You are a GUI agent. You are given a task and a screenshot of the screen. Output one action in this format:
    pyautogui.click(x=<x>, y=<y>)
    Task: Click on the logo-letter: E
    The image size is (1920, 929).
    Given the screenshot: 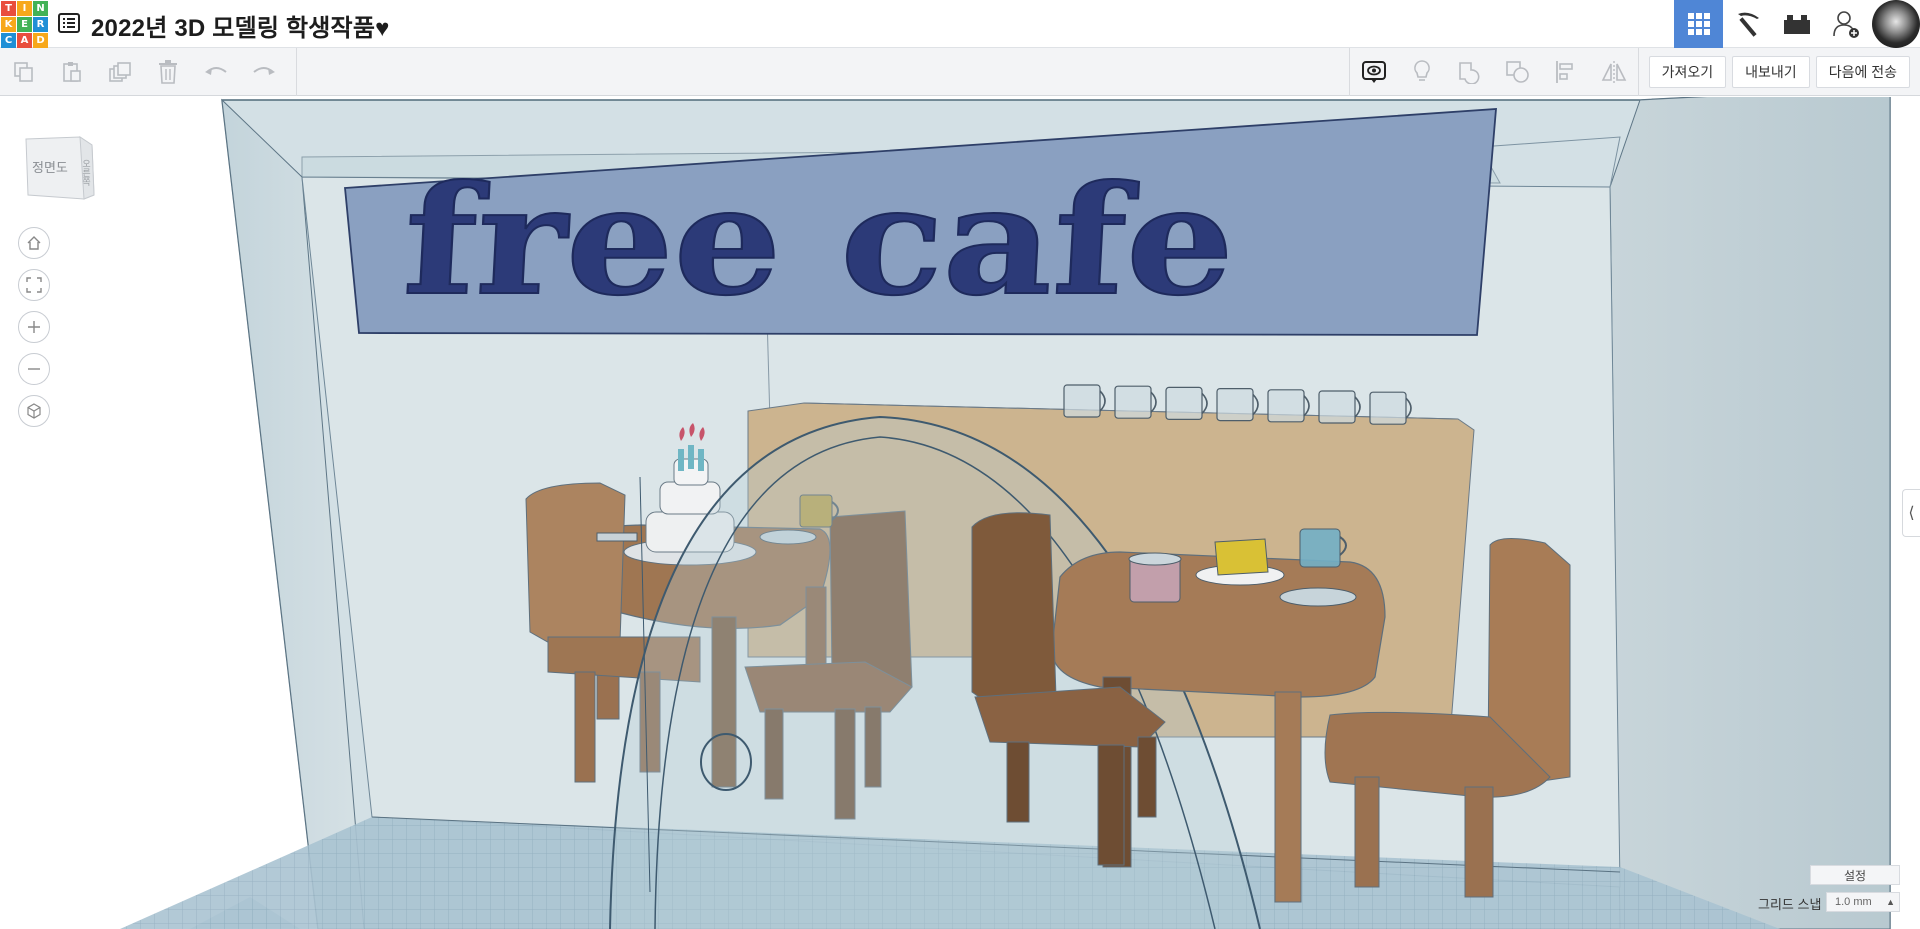 What is the action you would take?
    pyautogui.click(x=24, y=24)
    